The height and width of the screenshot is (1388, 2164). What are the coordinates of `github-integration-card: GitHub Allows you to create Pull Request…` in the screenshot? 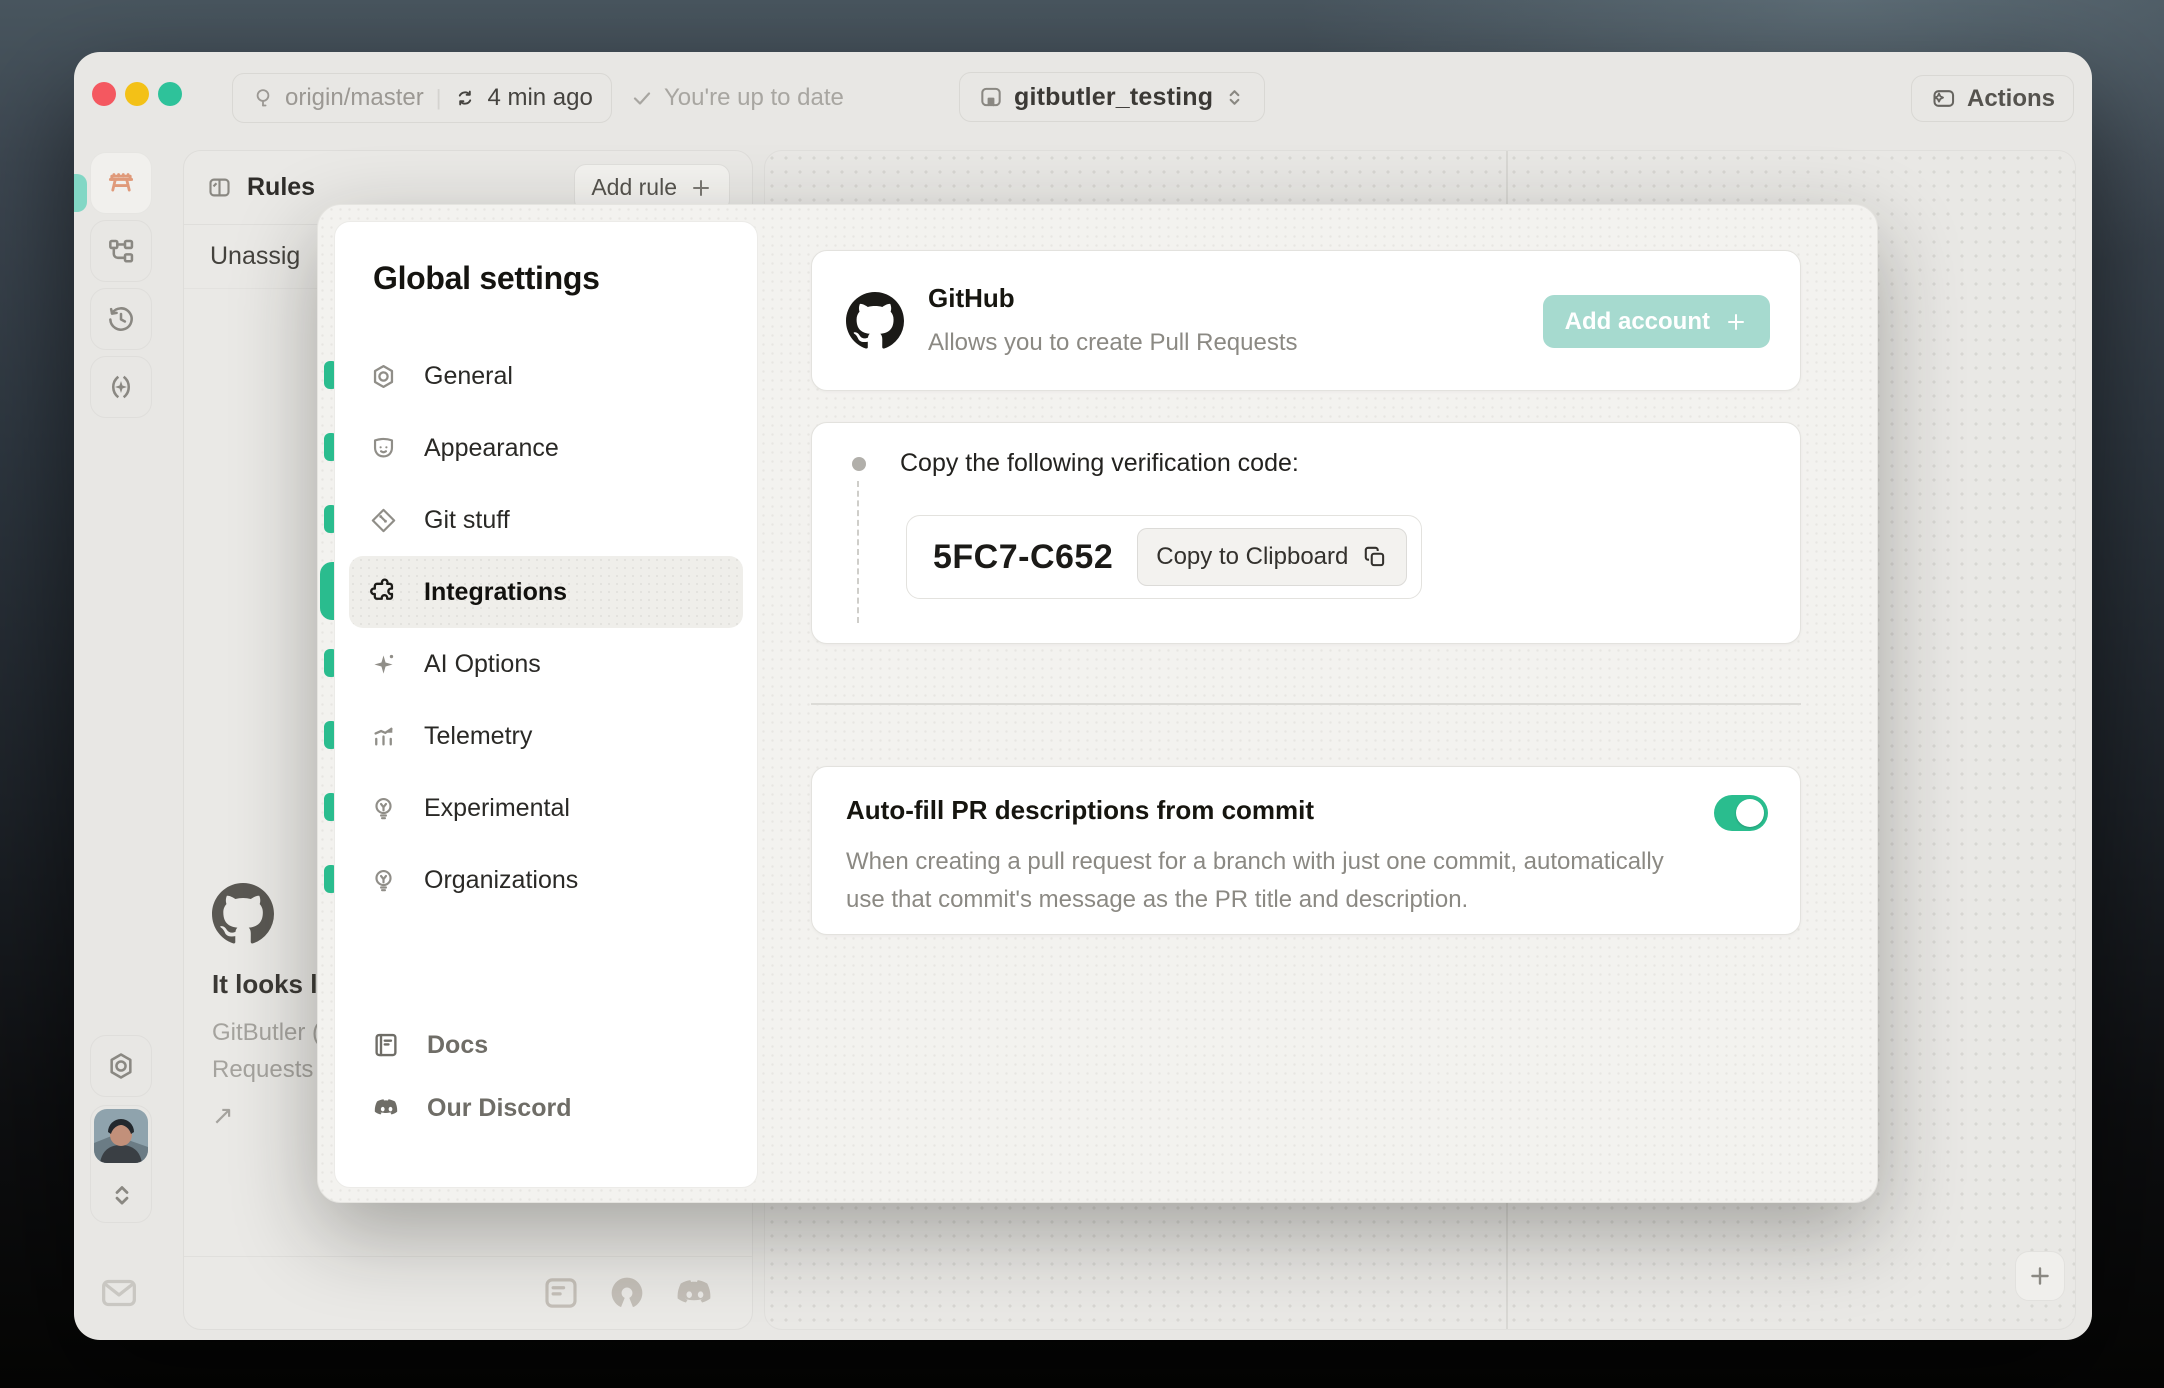 It's located at (1306, 320).